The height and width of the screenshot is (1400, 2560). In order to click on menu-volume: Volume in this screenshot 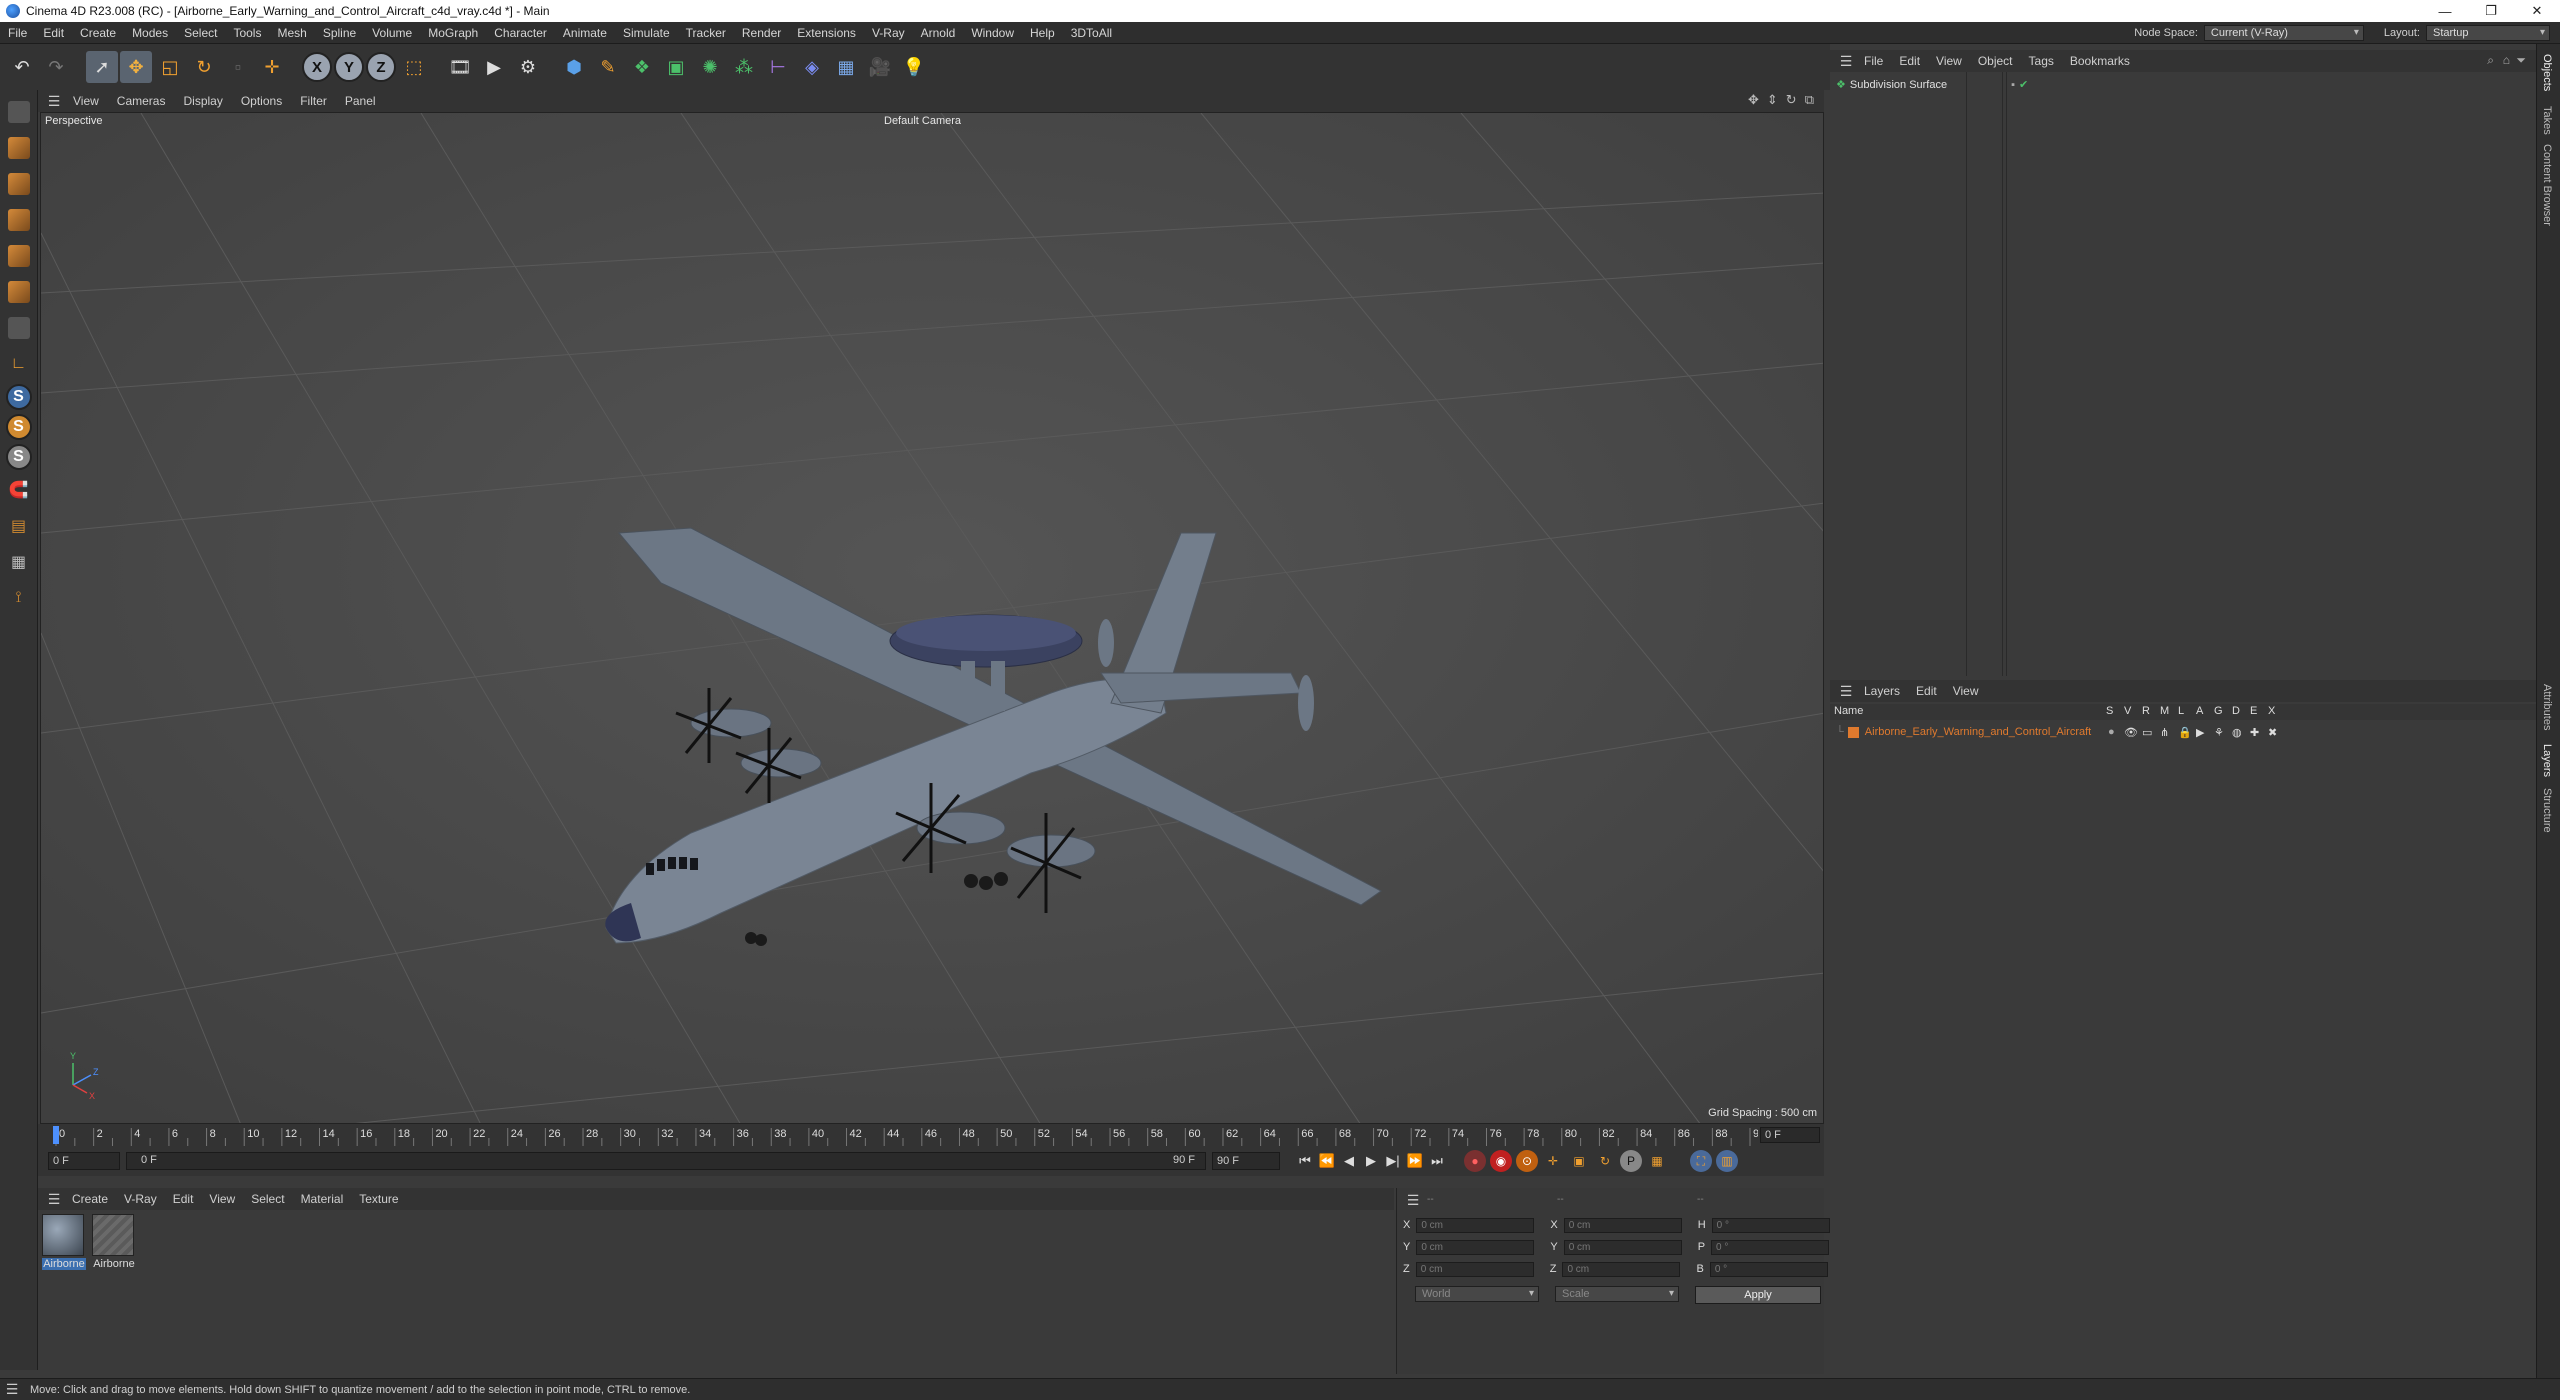, I will do `click(392, 33)`.